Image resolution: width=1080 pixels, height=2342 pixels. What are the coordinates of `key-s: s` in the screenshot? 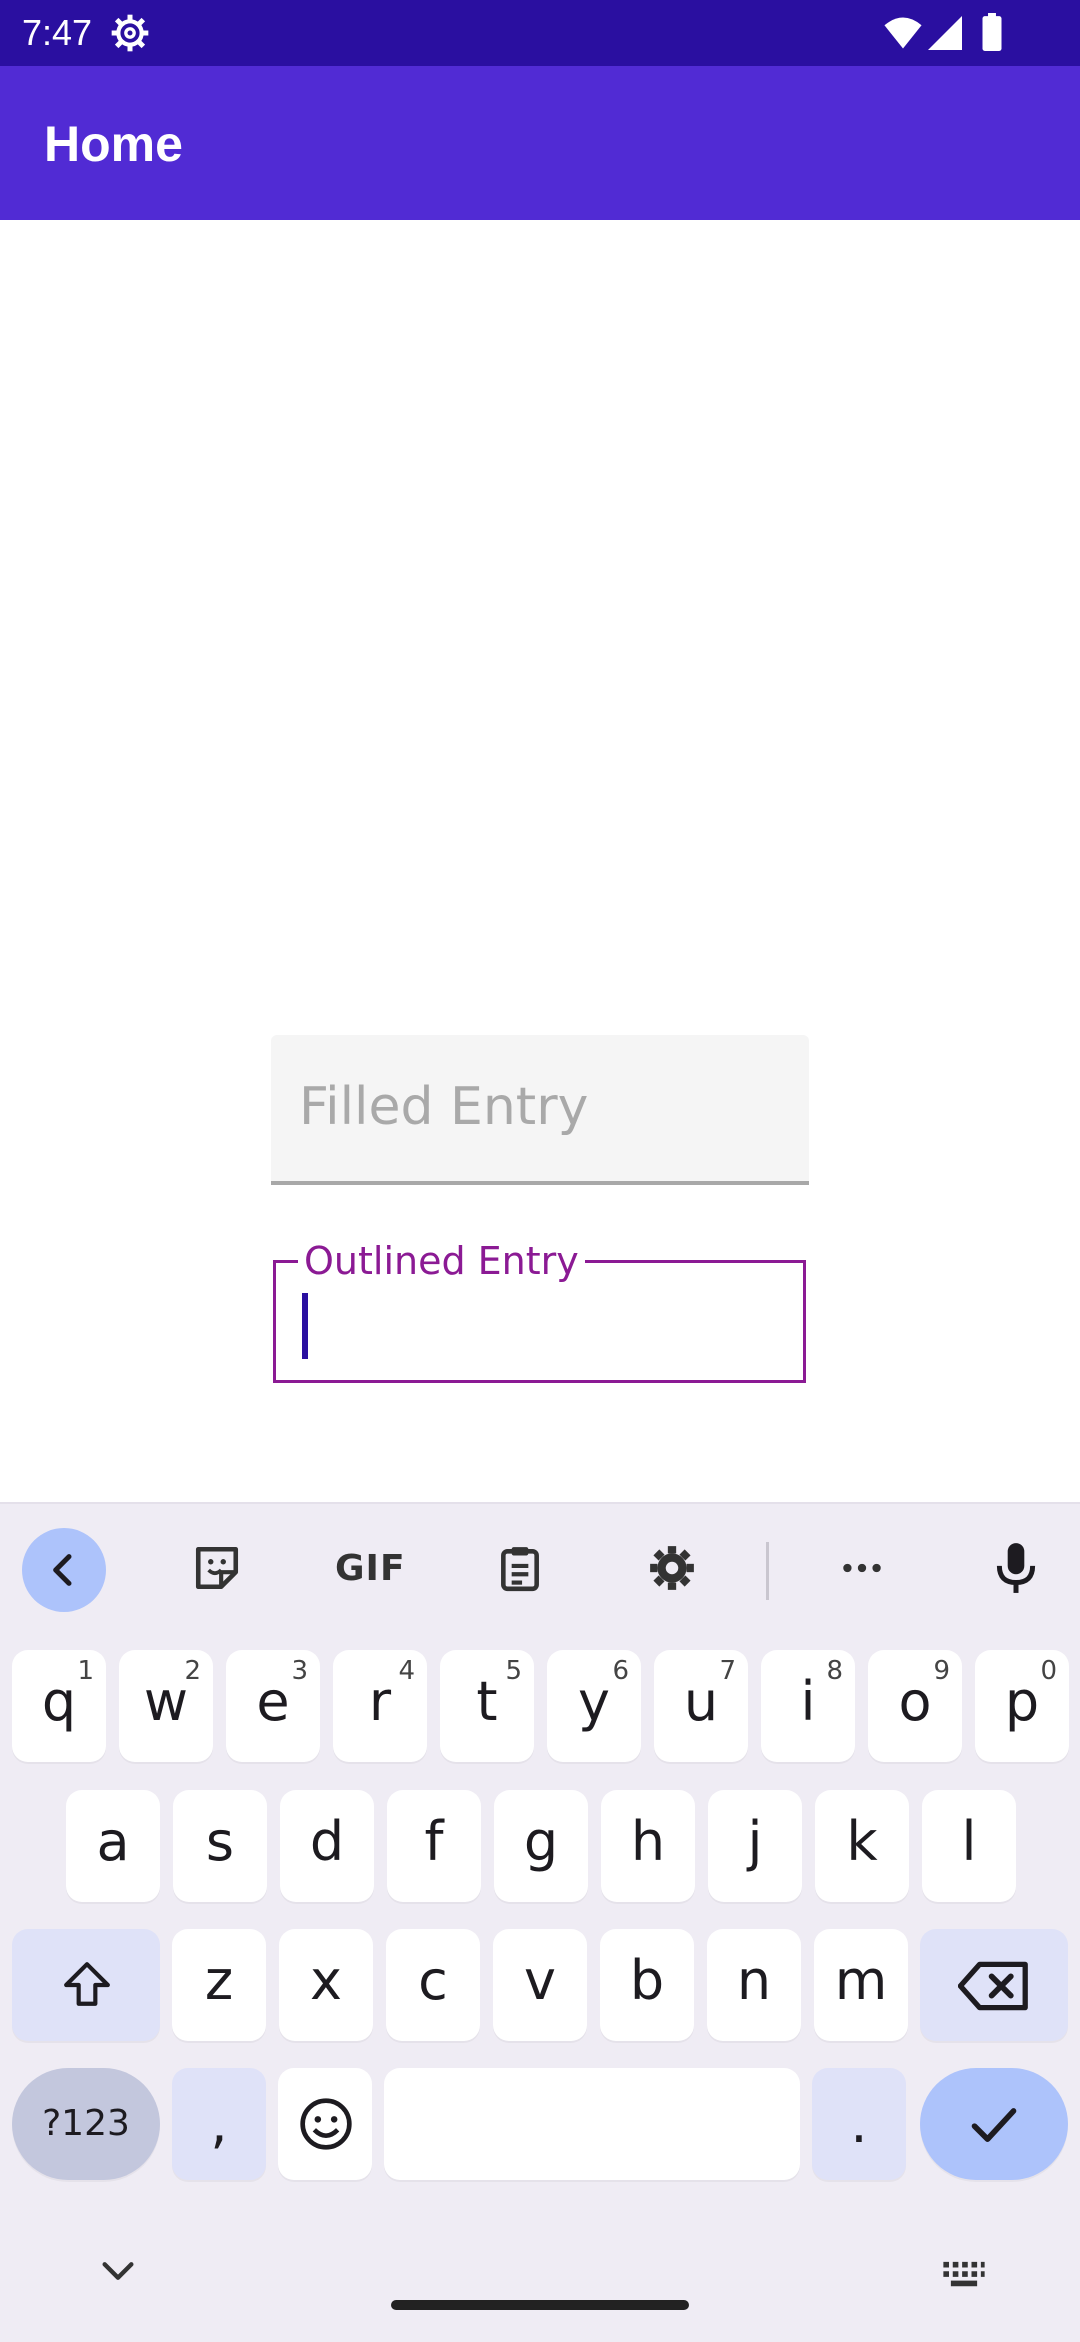 It's located at (220, 1846).